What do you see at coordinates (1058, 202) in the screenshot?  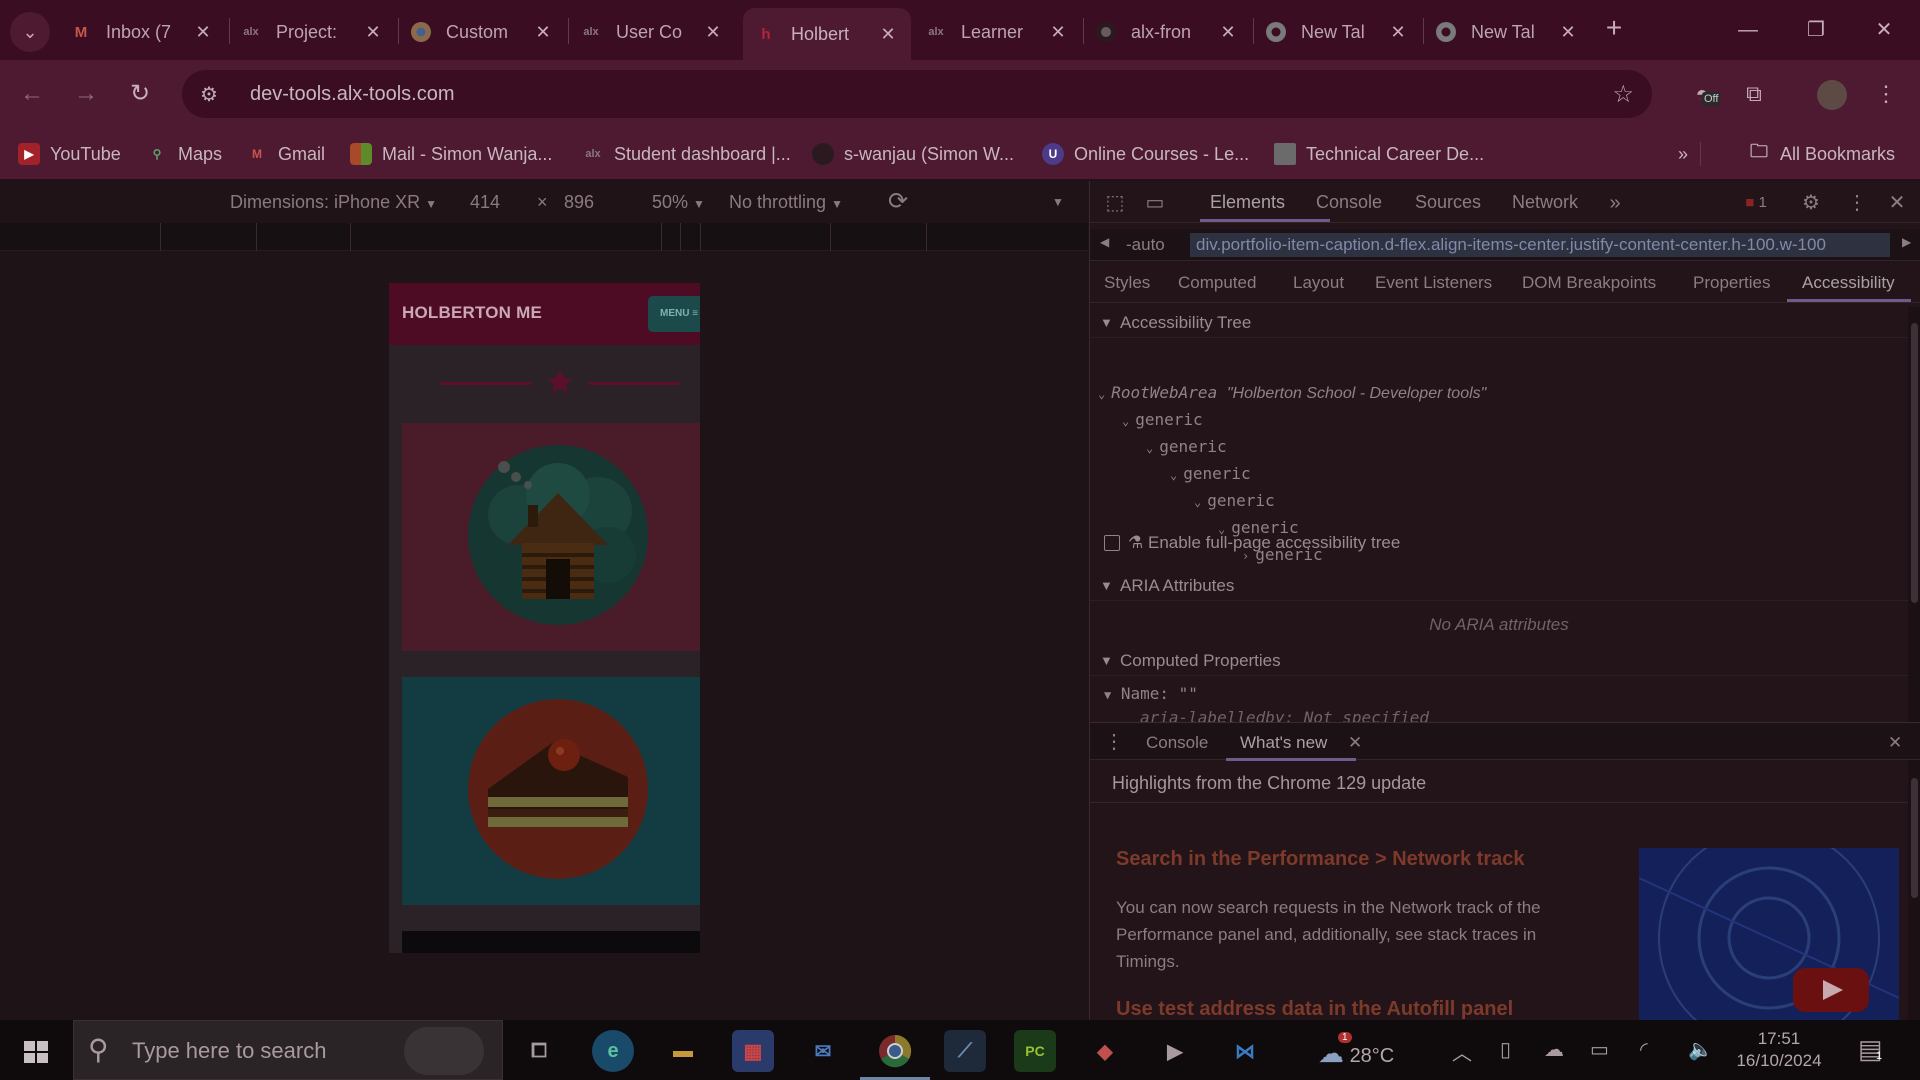 I see `device-options-icon: ▼` at bounding box center [1058, 202].